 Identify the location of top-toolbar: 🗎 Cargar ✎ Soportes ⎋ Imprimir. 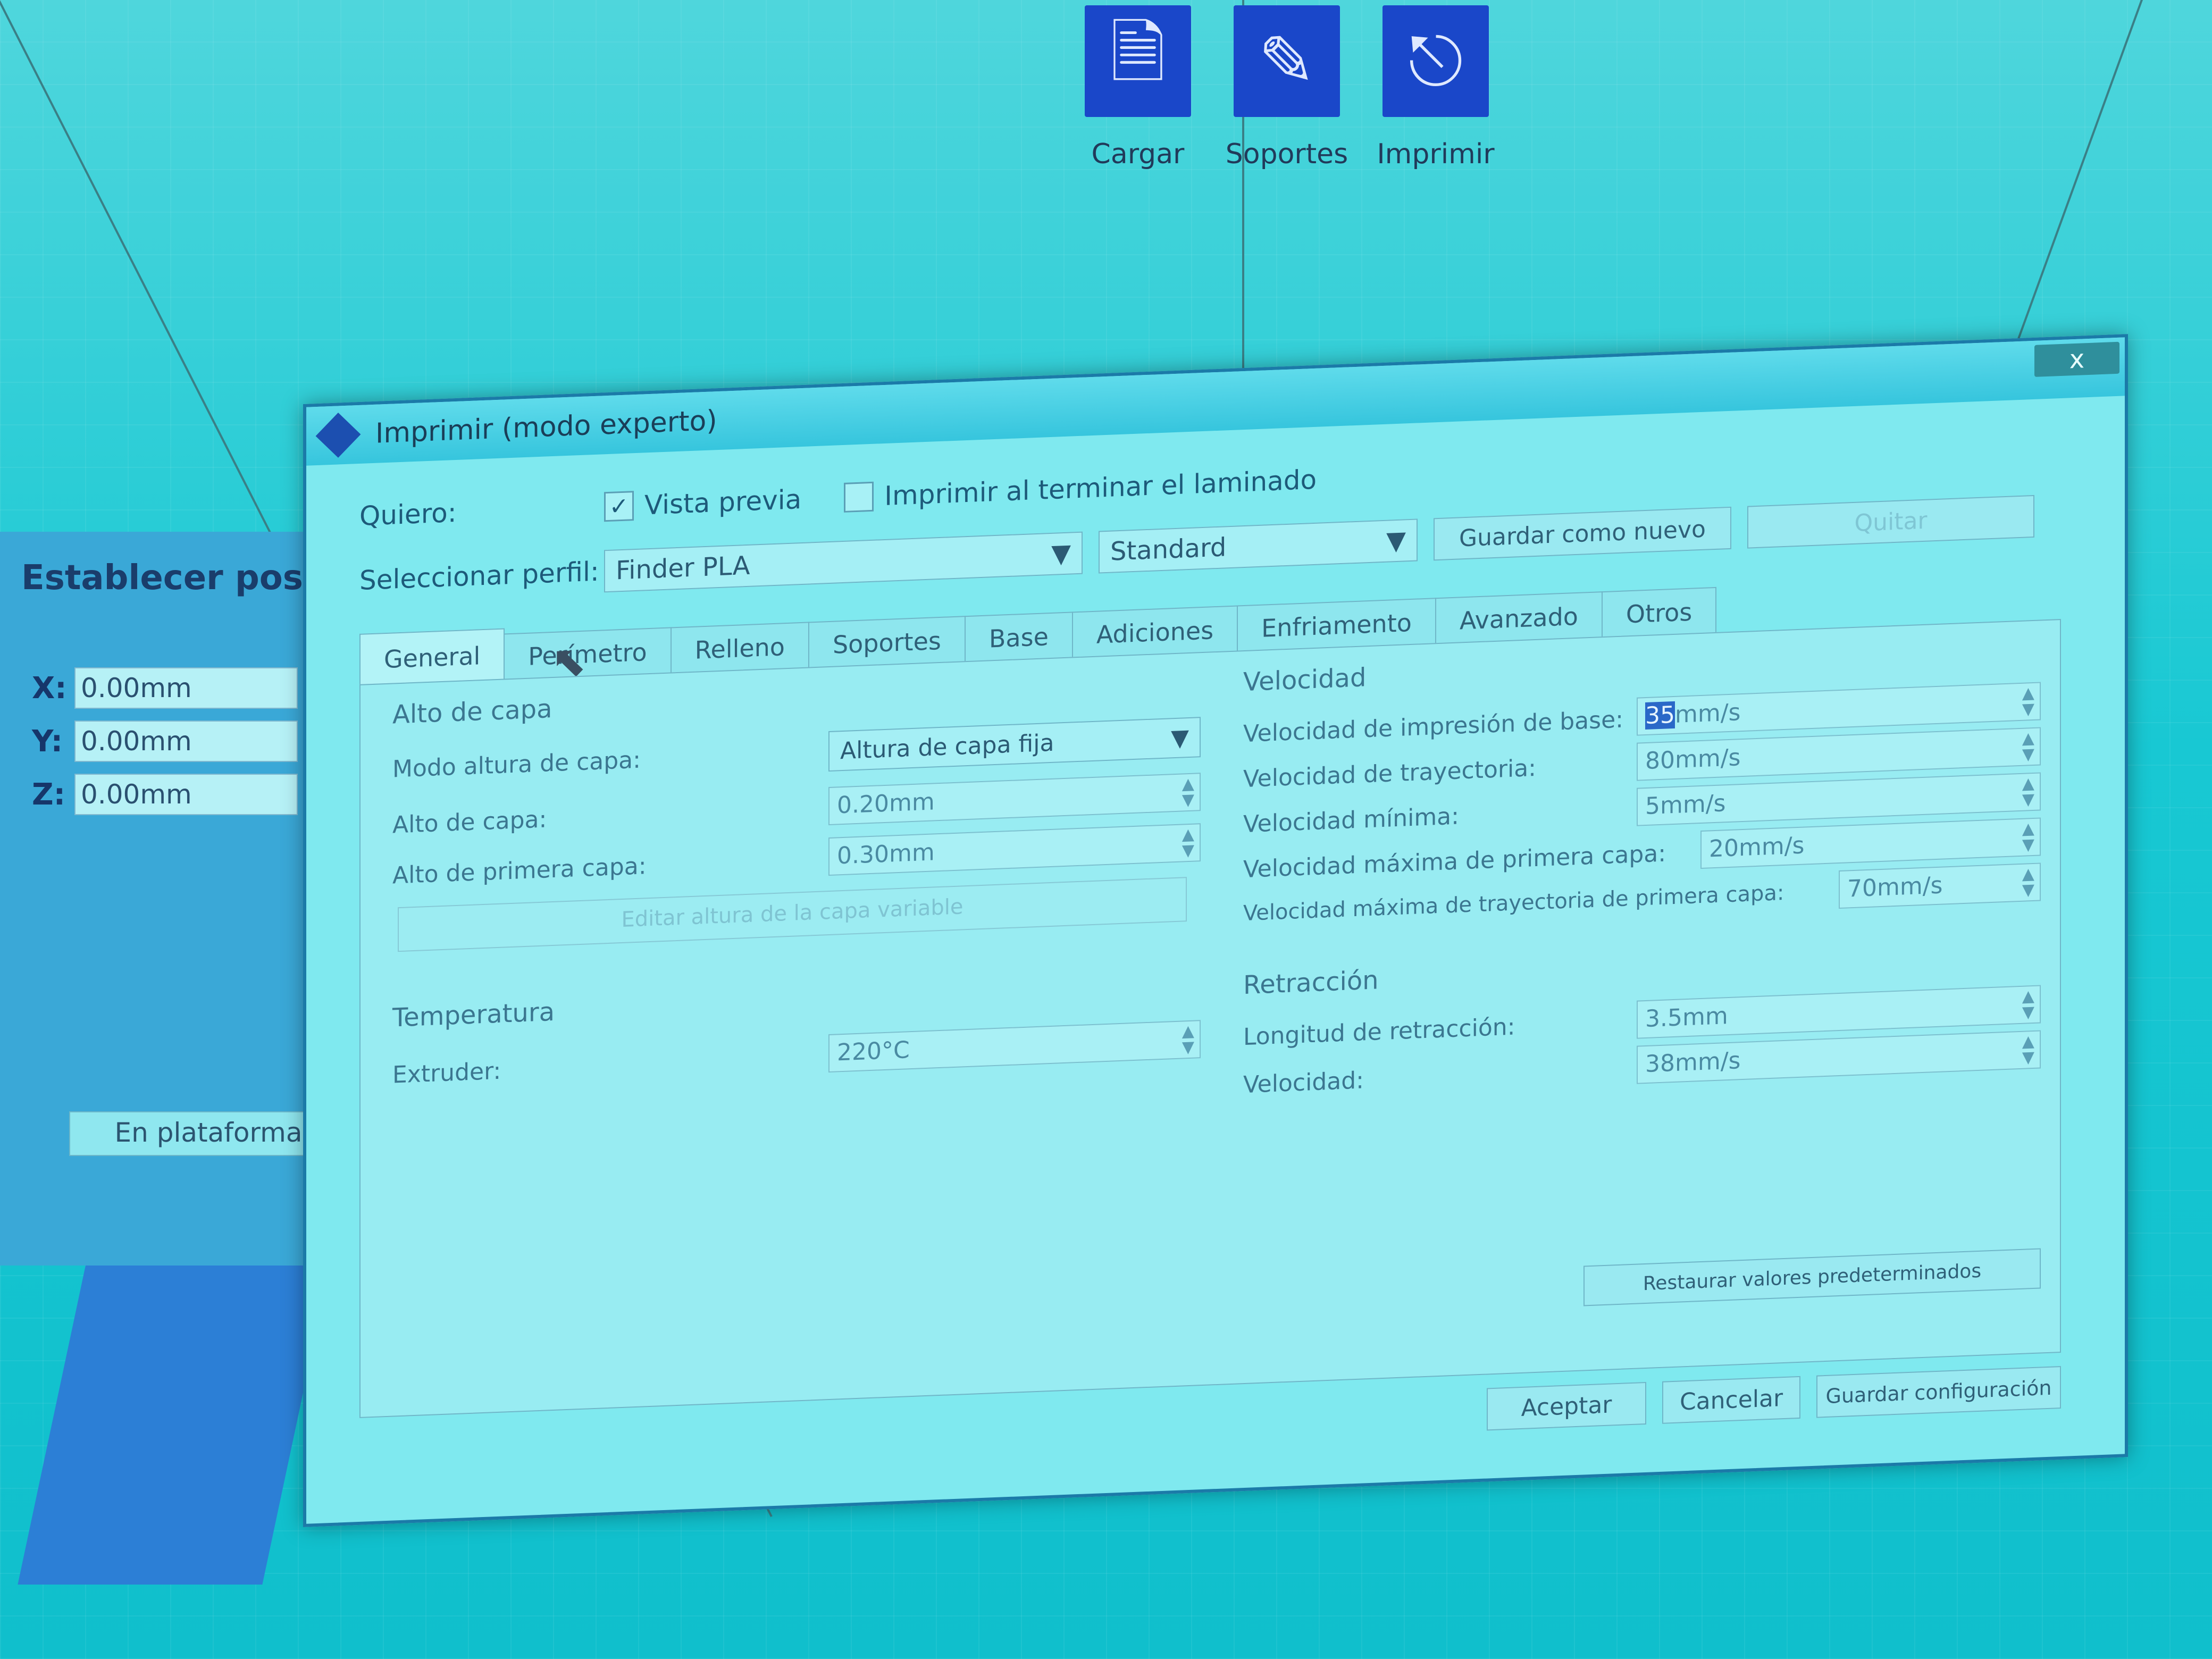
(1290, 87).